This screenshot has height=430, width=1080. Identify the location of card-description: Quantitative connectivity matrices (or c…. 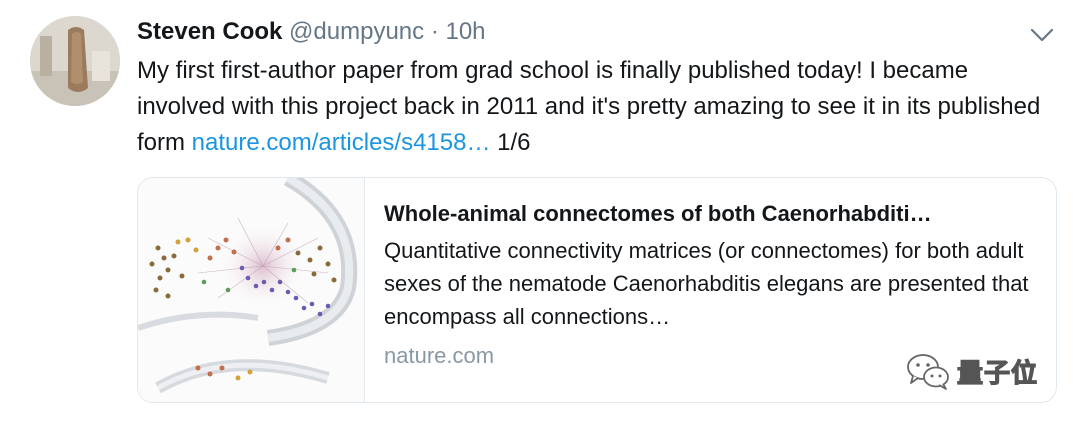
(706, 283).